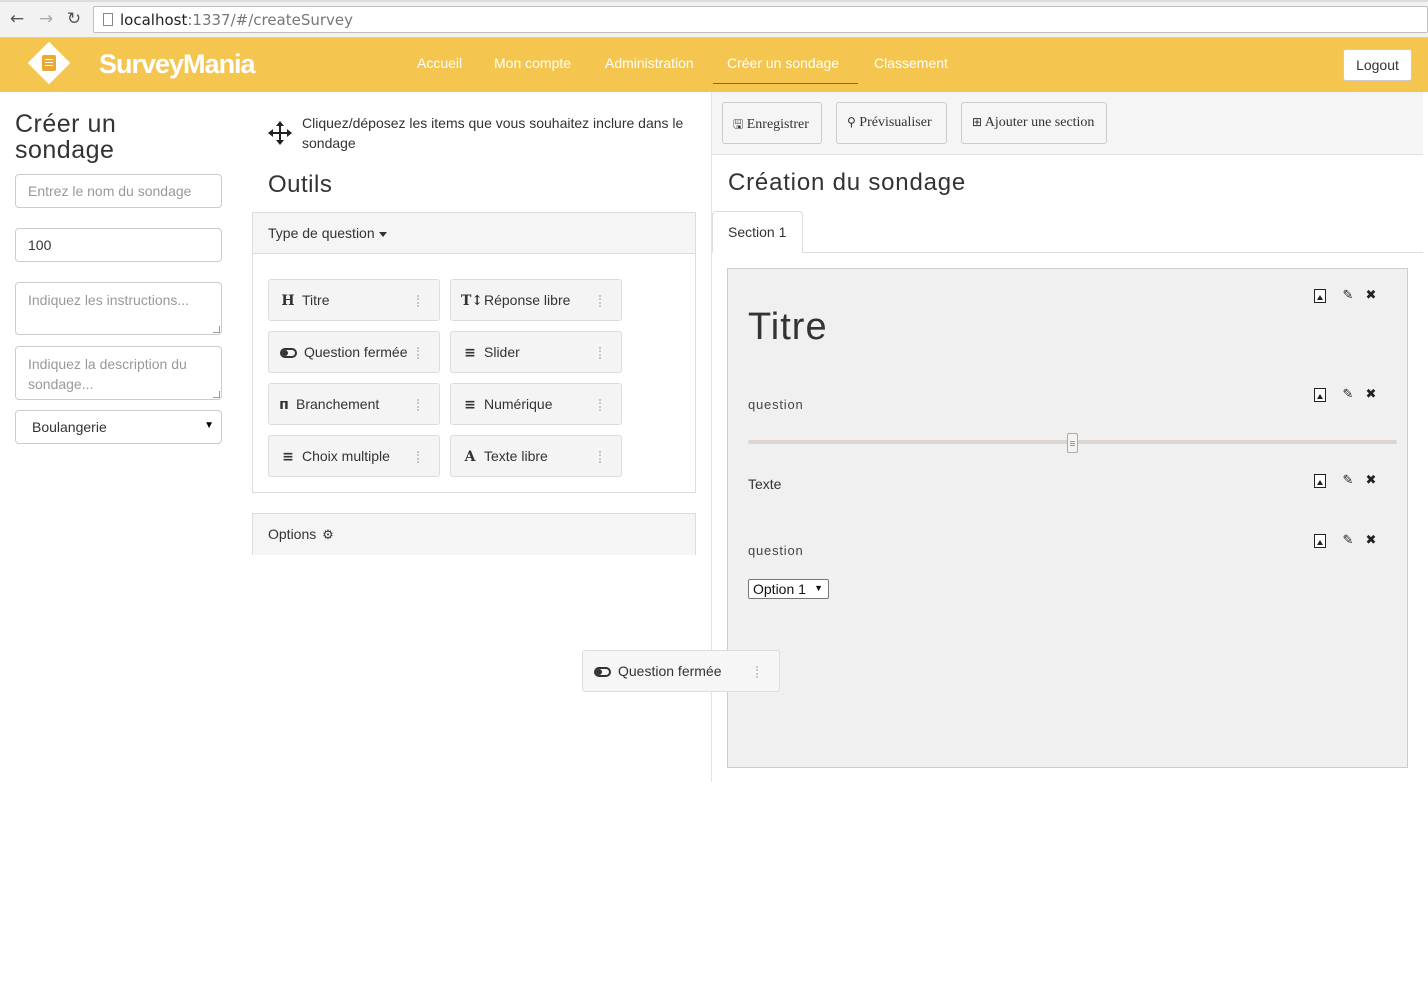 This screenshot has width=1428, height=1008. What do you see at coordinates (783, 63) in the screenshot?
I see `nav-creer-sondage: Créer un sondage` at bounding box center [783, 63].